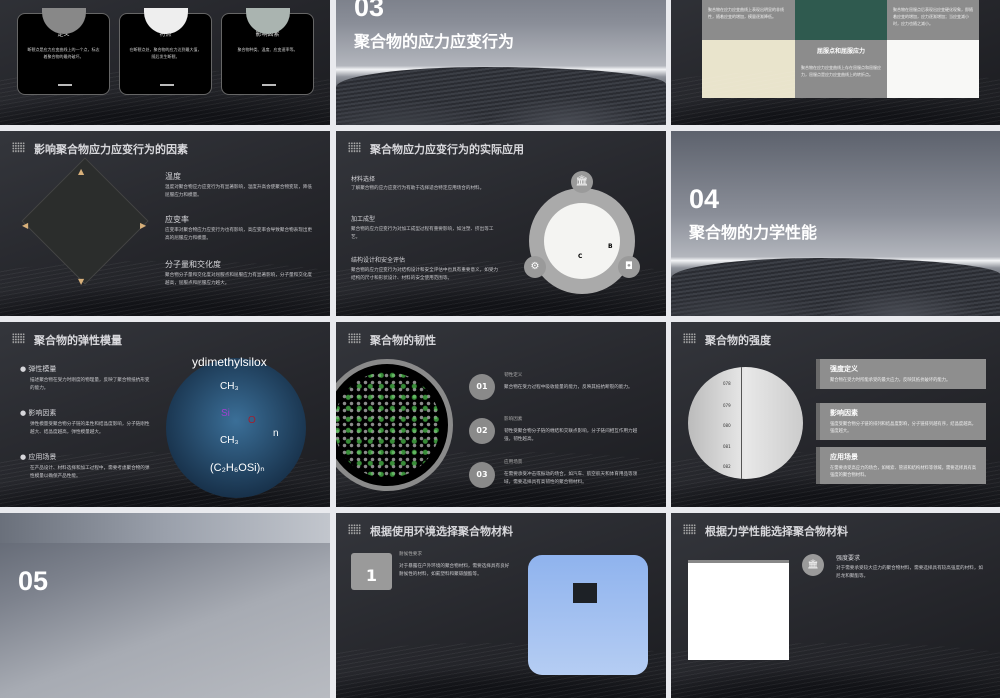 The height and width of the screenshot is (698, 1000). What do you see at coordinates (727, 466) in the screenshot?
I see `scale-label: 082` at bounding box center [727, 466].